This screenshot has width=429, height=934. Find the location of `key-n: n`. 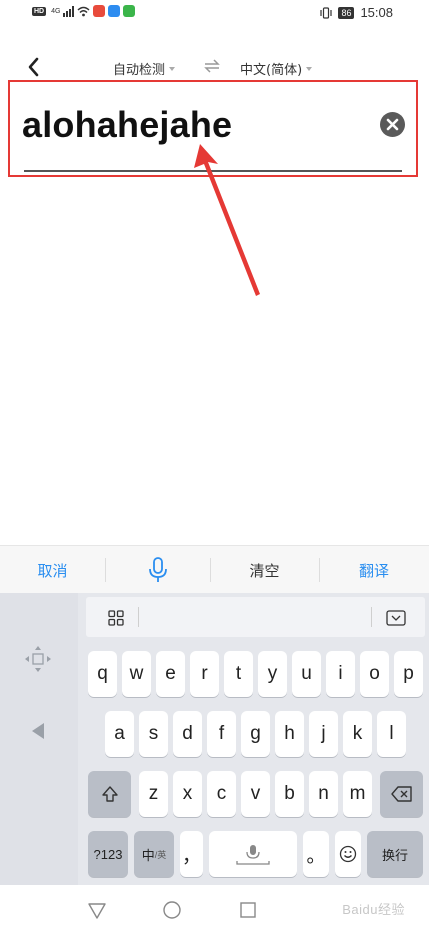

key-n: n is located at coordinates (323, 794).